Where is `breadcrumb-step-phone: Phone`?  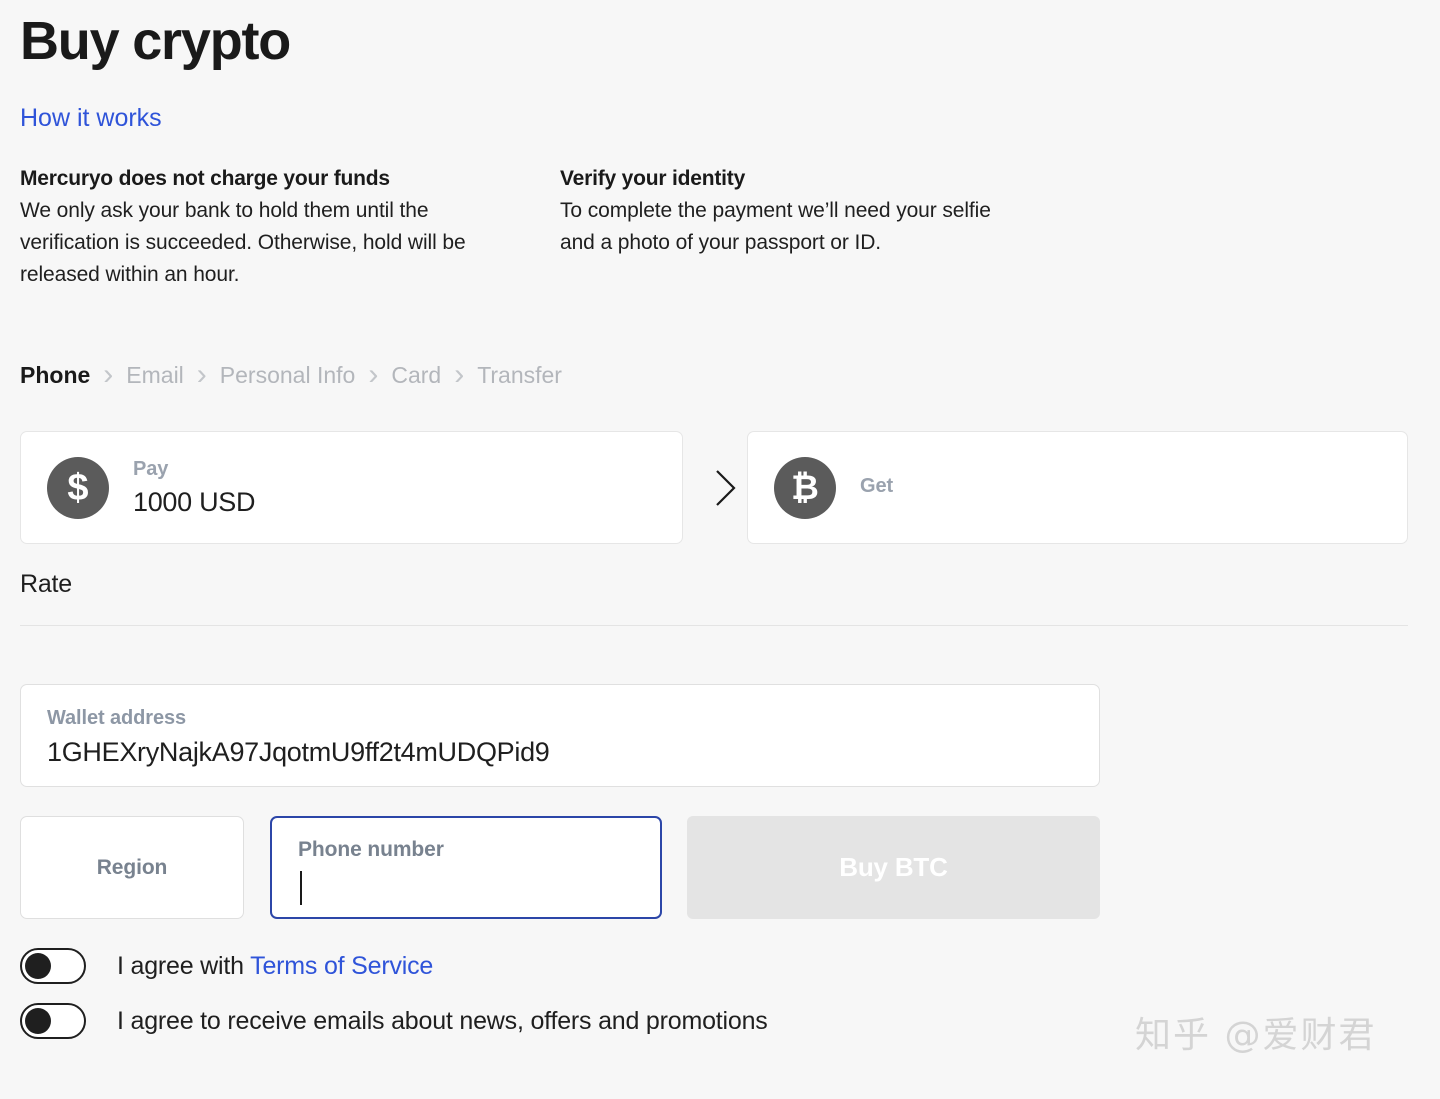
breadcrumb-step-phone: Phone is located at coordinates (55, 375).